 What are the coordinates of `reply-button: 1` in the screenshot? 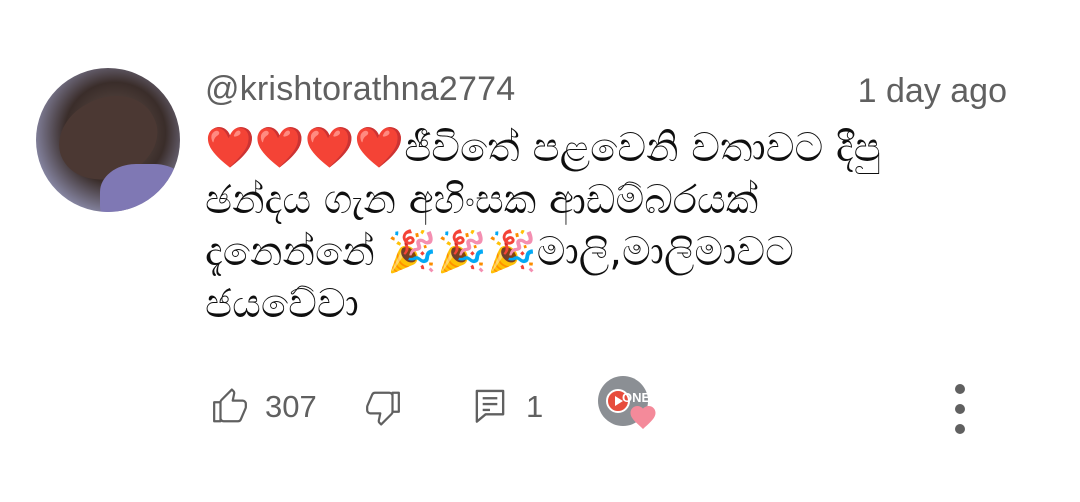 It's located at (507, 407).